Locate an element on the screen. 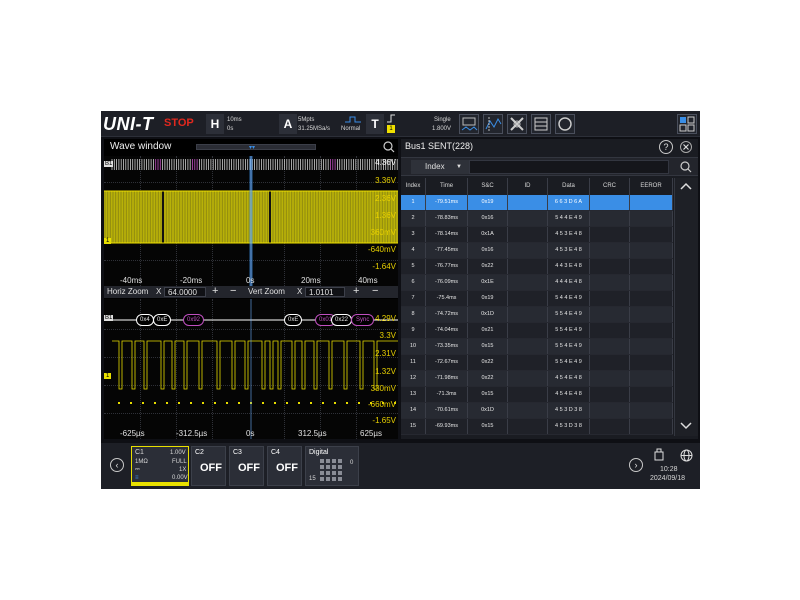 This screenshot has width=800, height=600. table-row: 15 -69.93ms 0x15 4 5 3 D 3 8 is located at coordinates (537, 427).